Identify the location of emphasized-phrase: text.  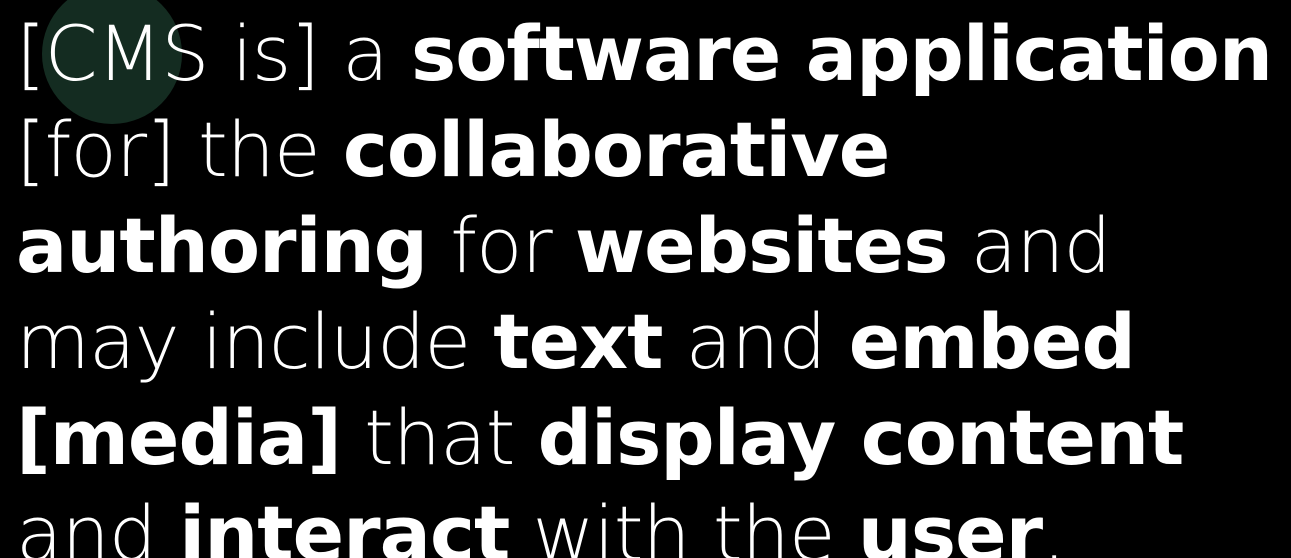
(578, 341).